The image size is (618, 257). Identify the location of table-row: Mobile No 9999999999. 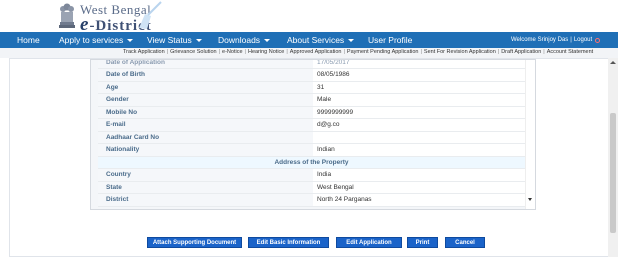
(311, 112).